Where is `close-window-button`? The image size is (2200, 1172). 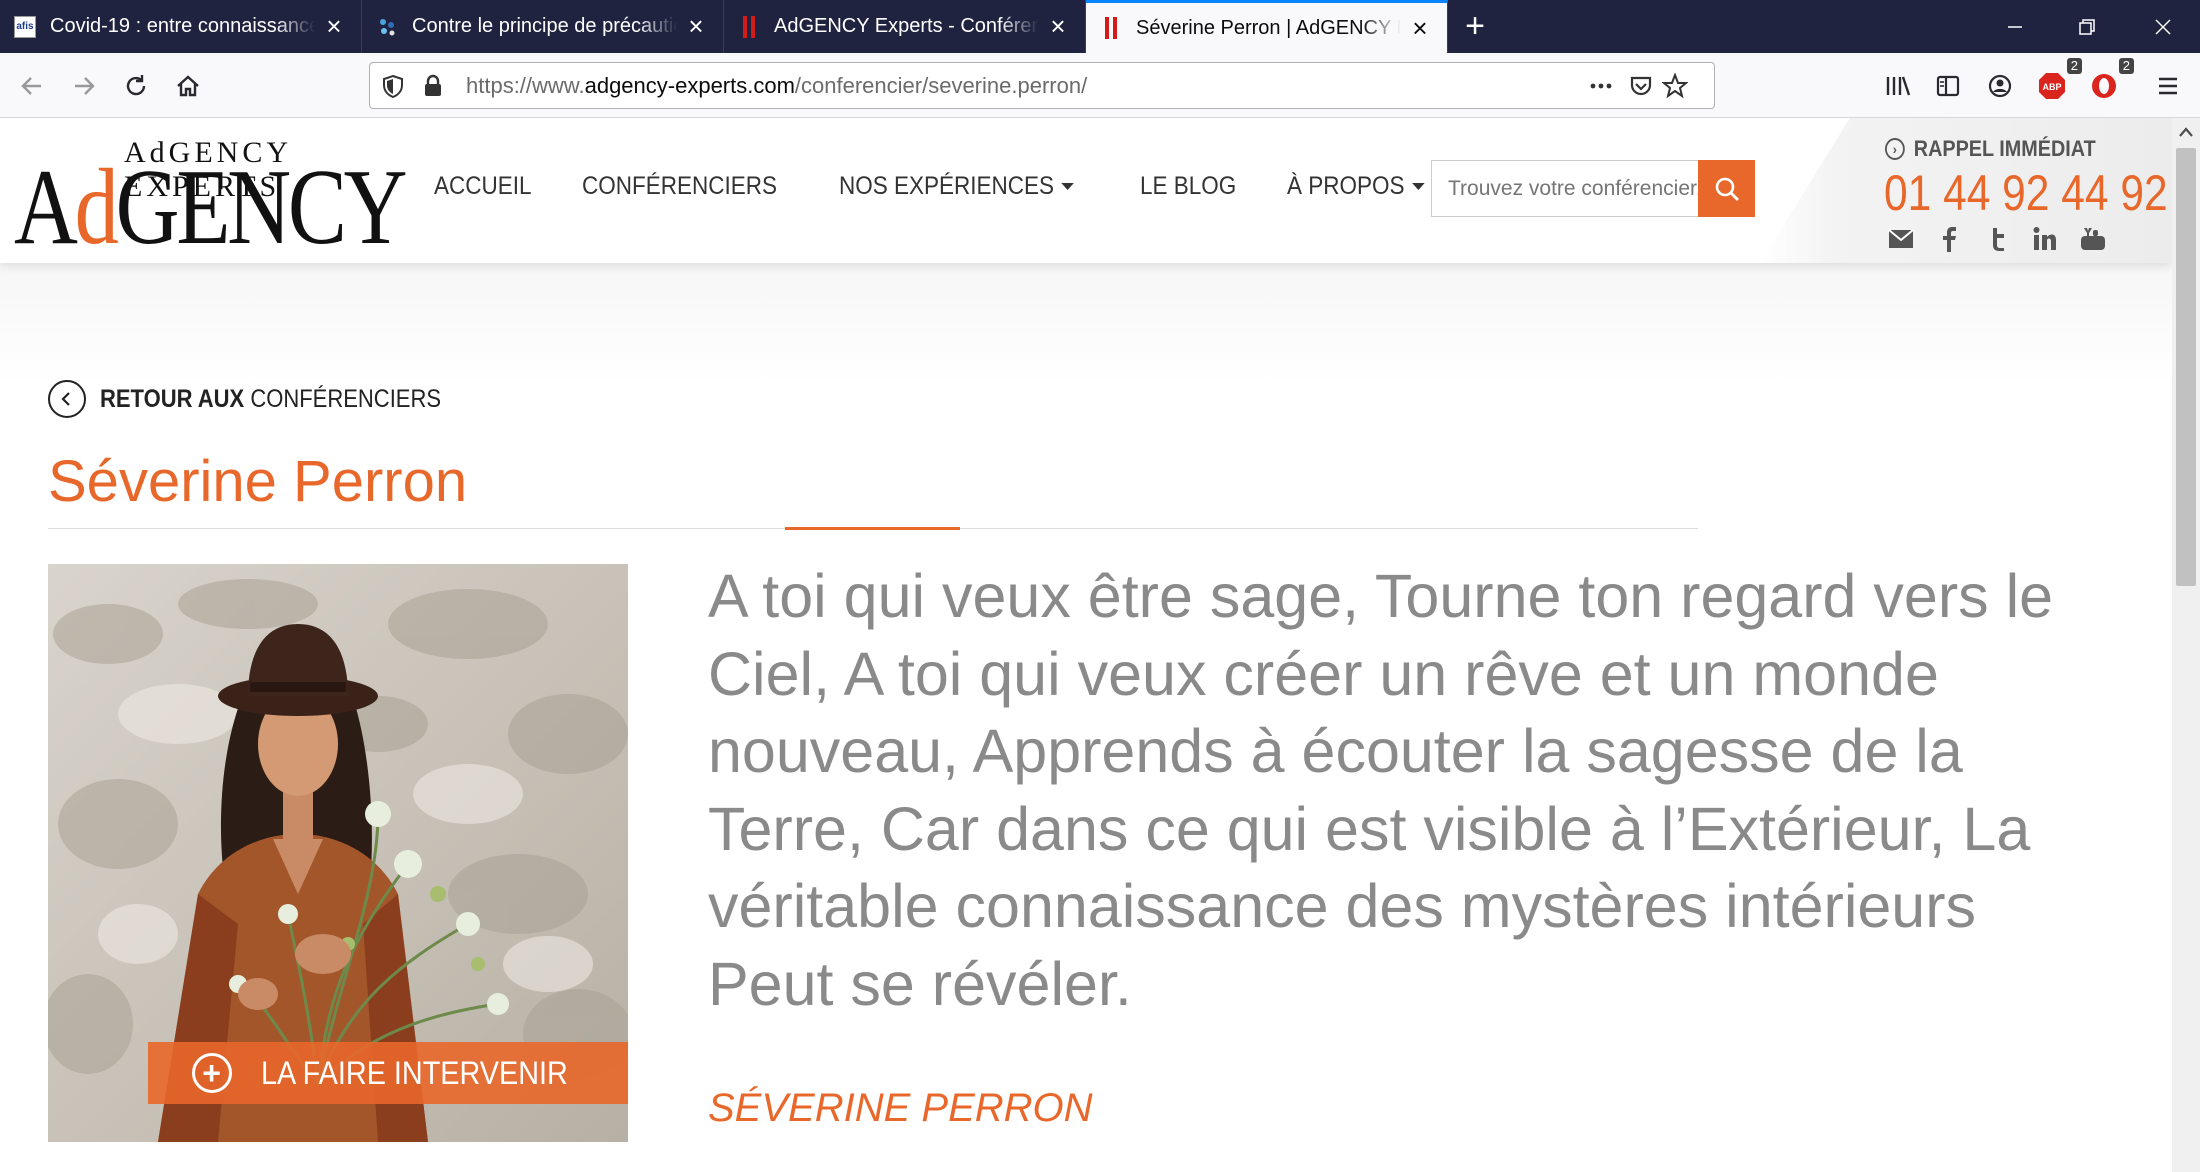
close-window-button is located at coordinates (2163, 26).